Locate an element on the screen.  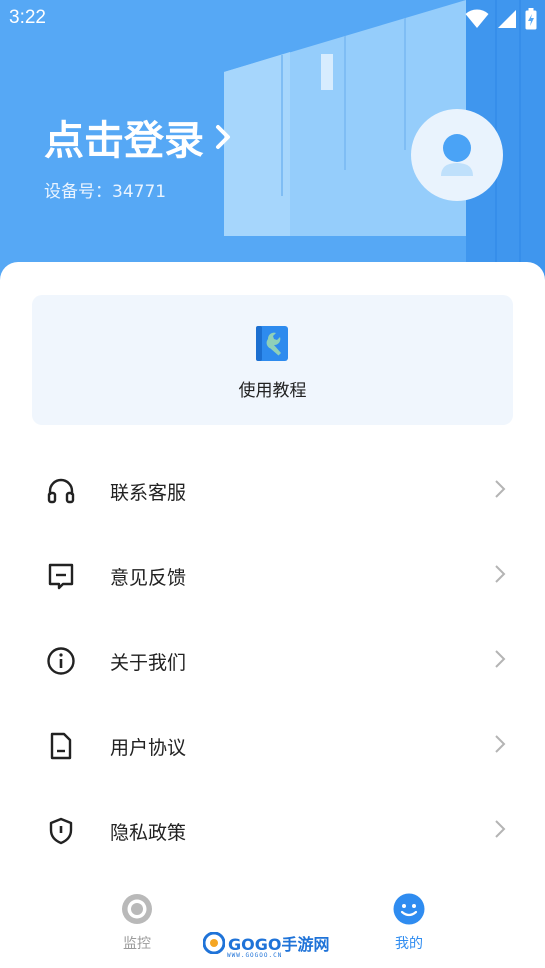
avatar is located at coordinates (457, 155).